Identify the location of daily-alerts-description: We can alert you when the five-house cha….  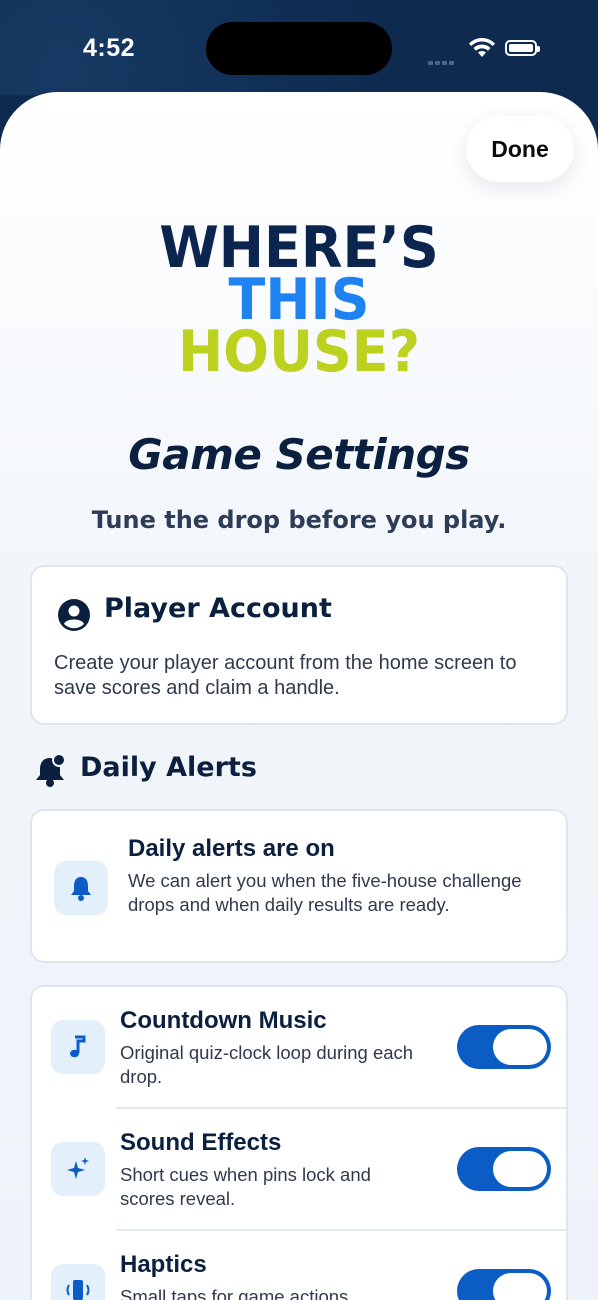
(325, 892).